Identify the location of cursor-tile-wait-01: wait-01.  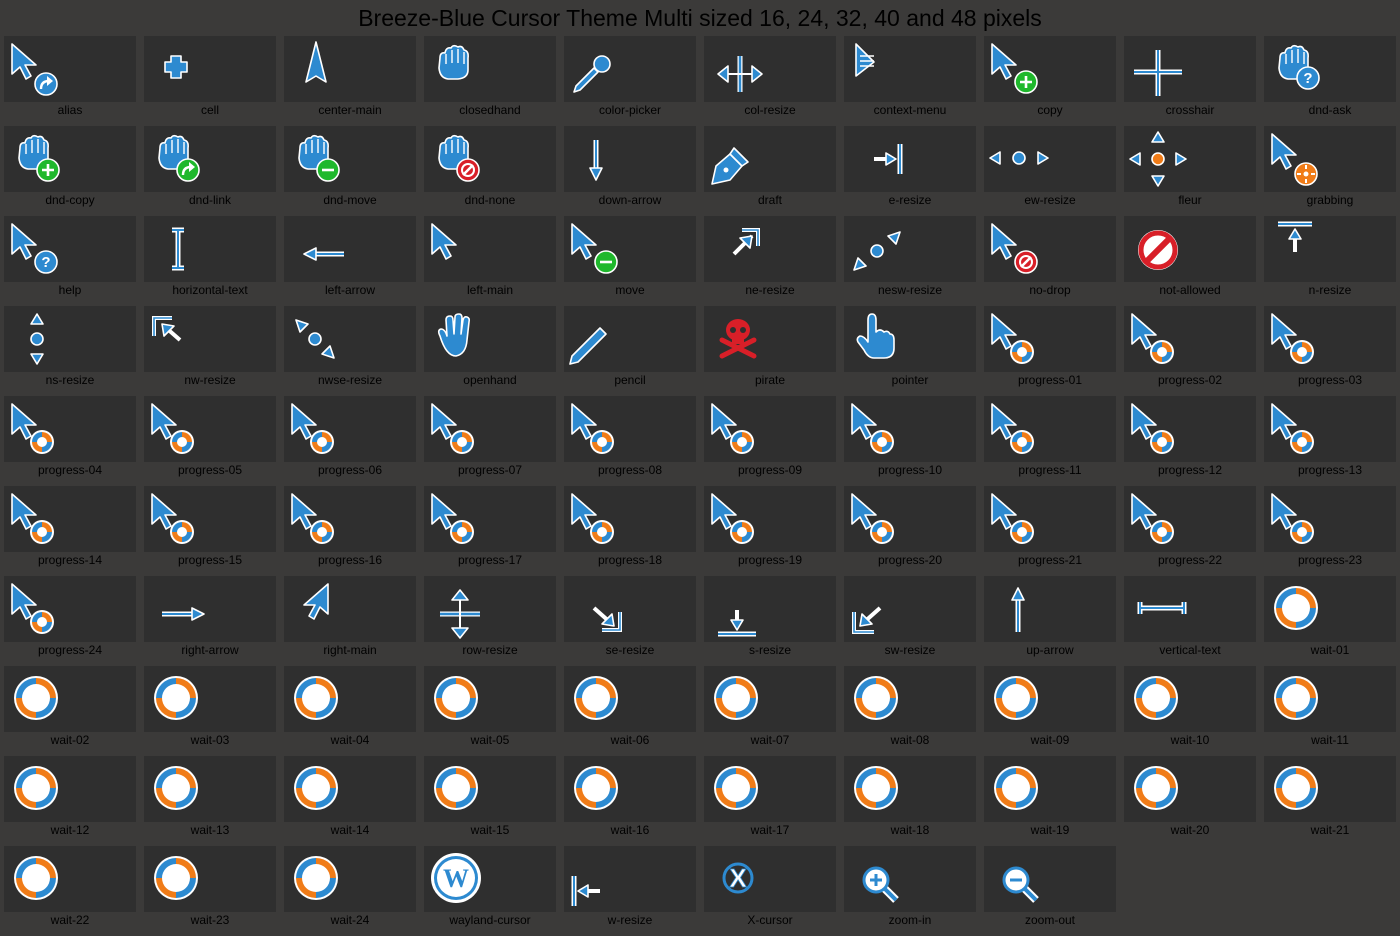
(1330, 621).